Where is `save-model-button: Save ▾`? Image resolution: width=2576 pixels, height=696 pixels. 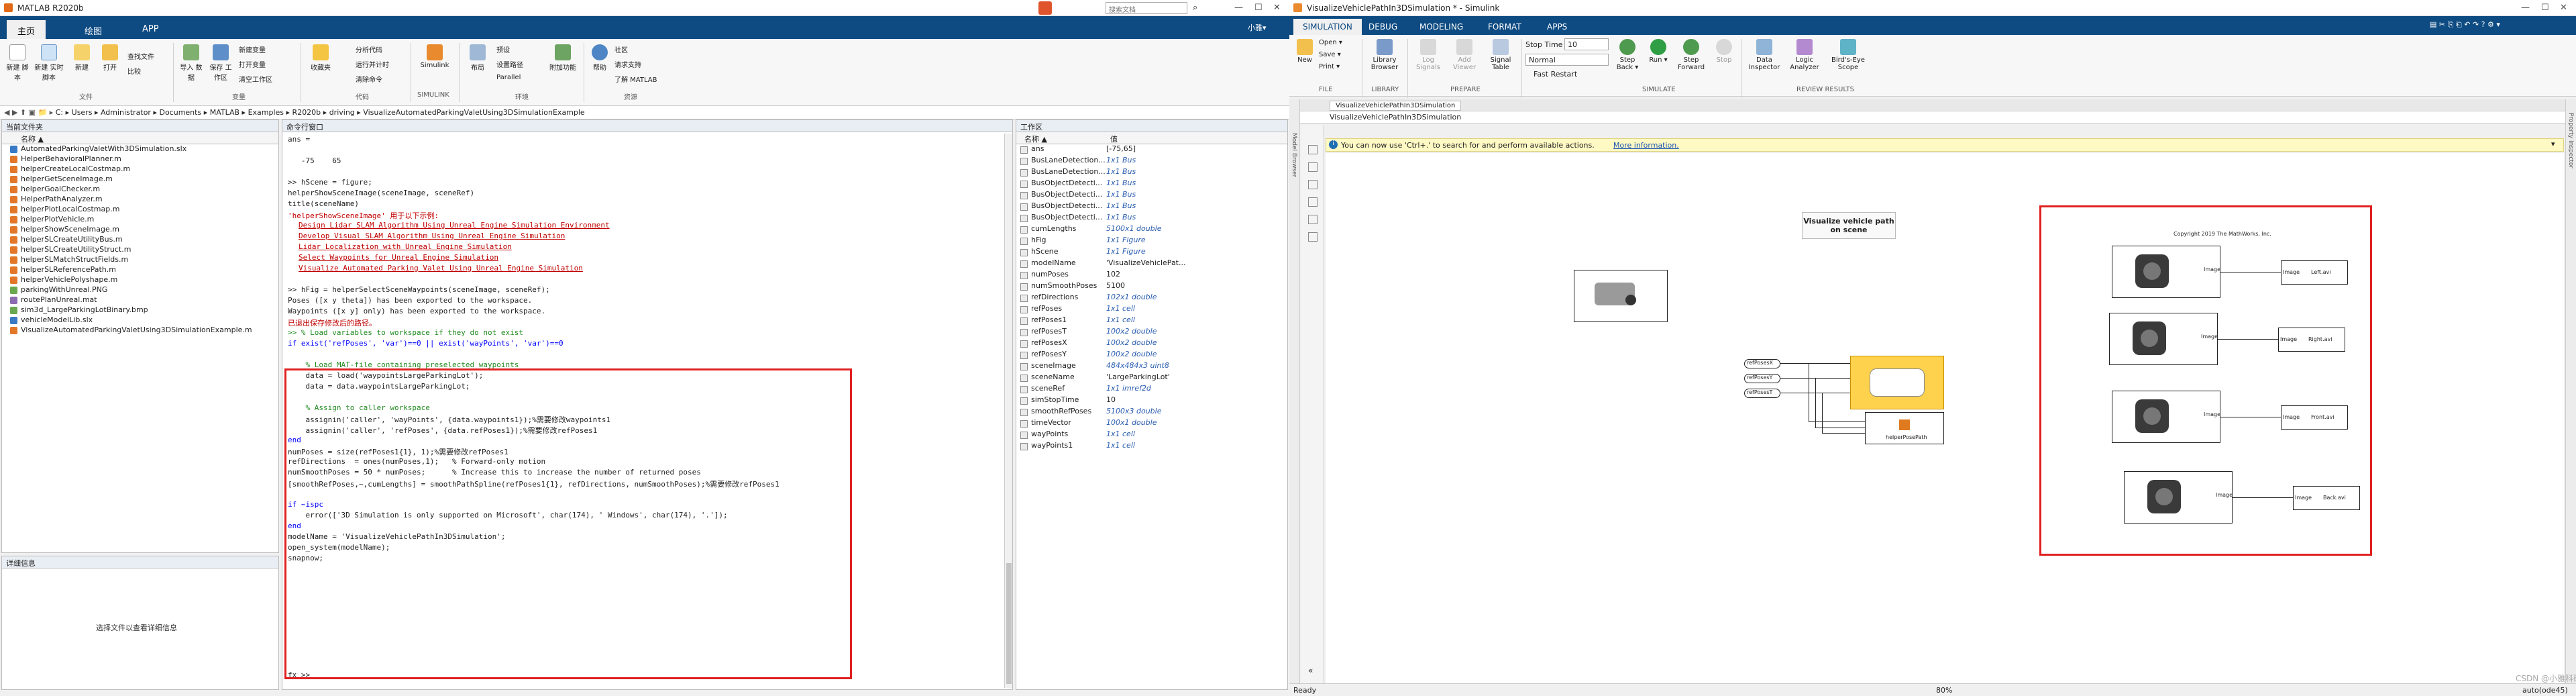
save-model-button: Save ▾ is located at coordinates (1339, 55).